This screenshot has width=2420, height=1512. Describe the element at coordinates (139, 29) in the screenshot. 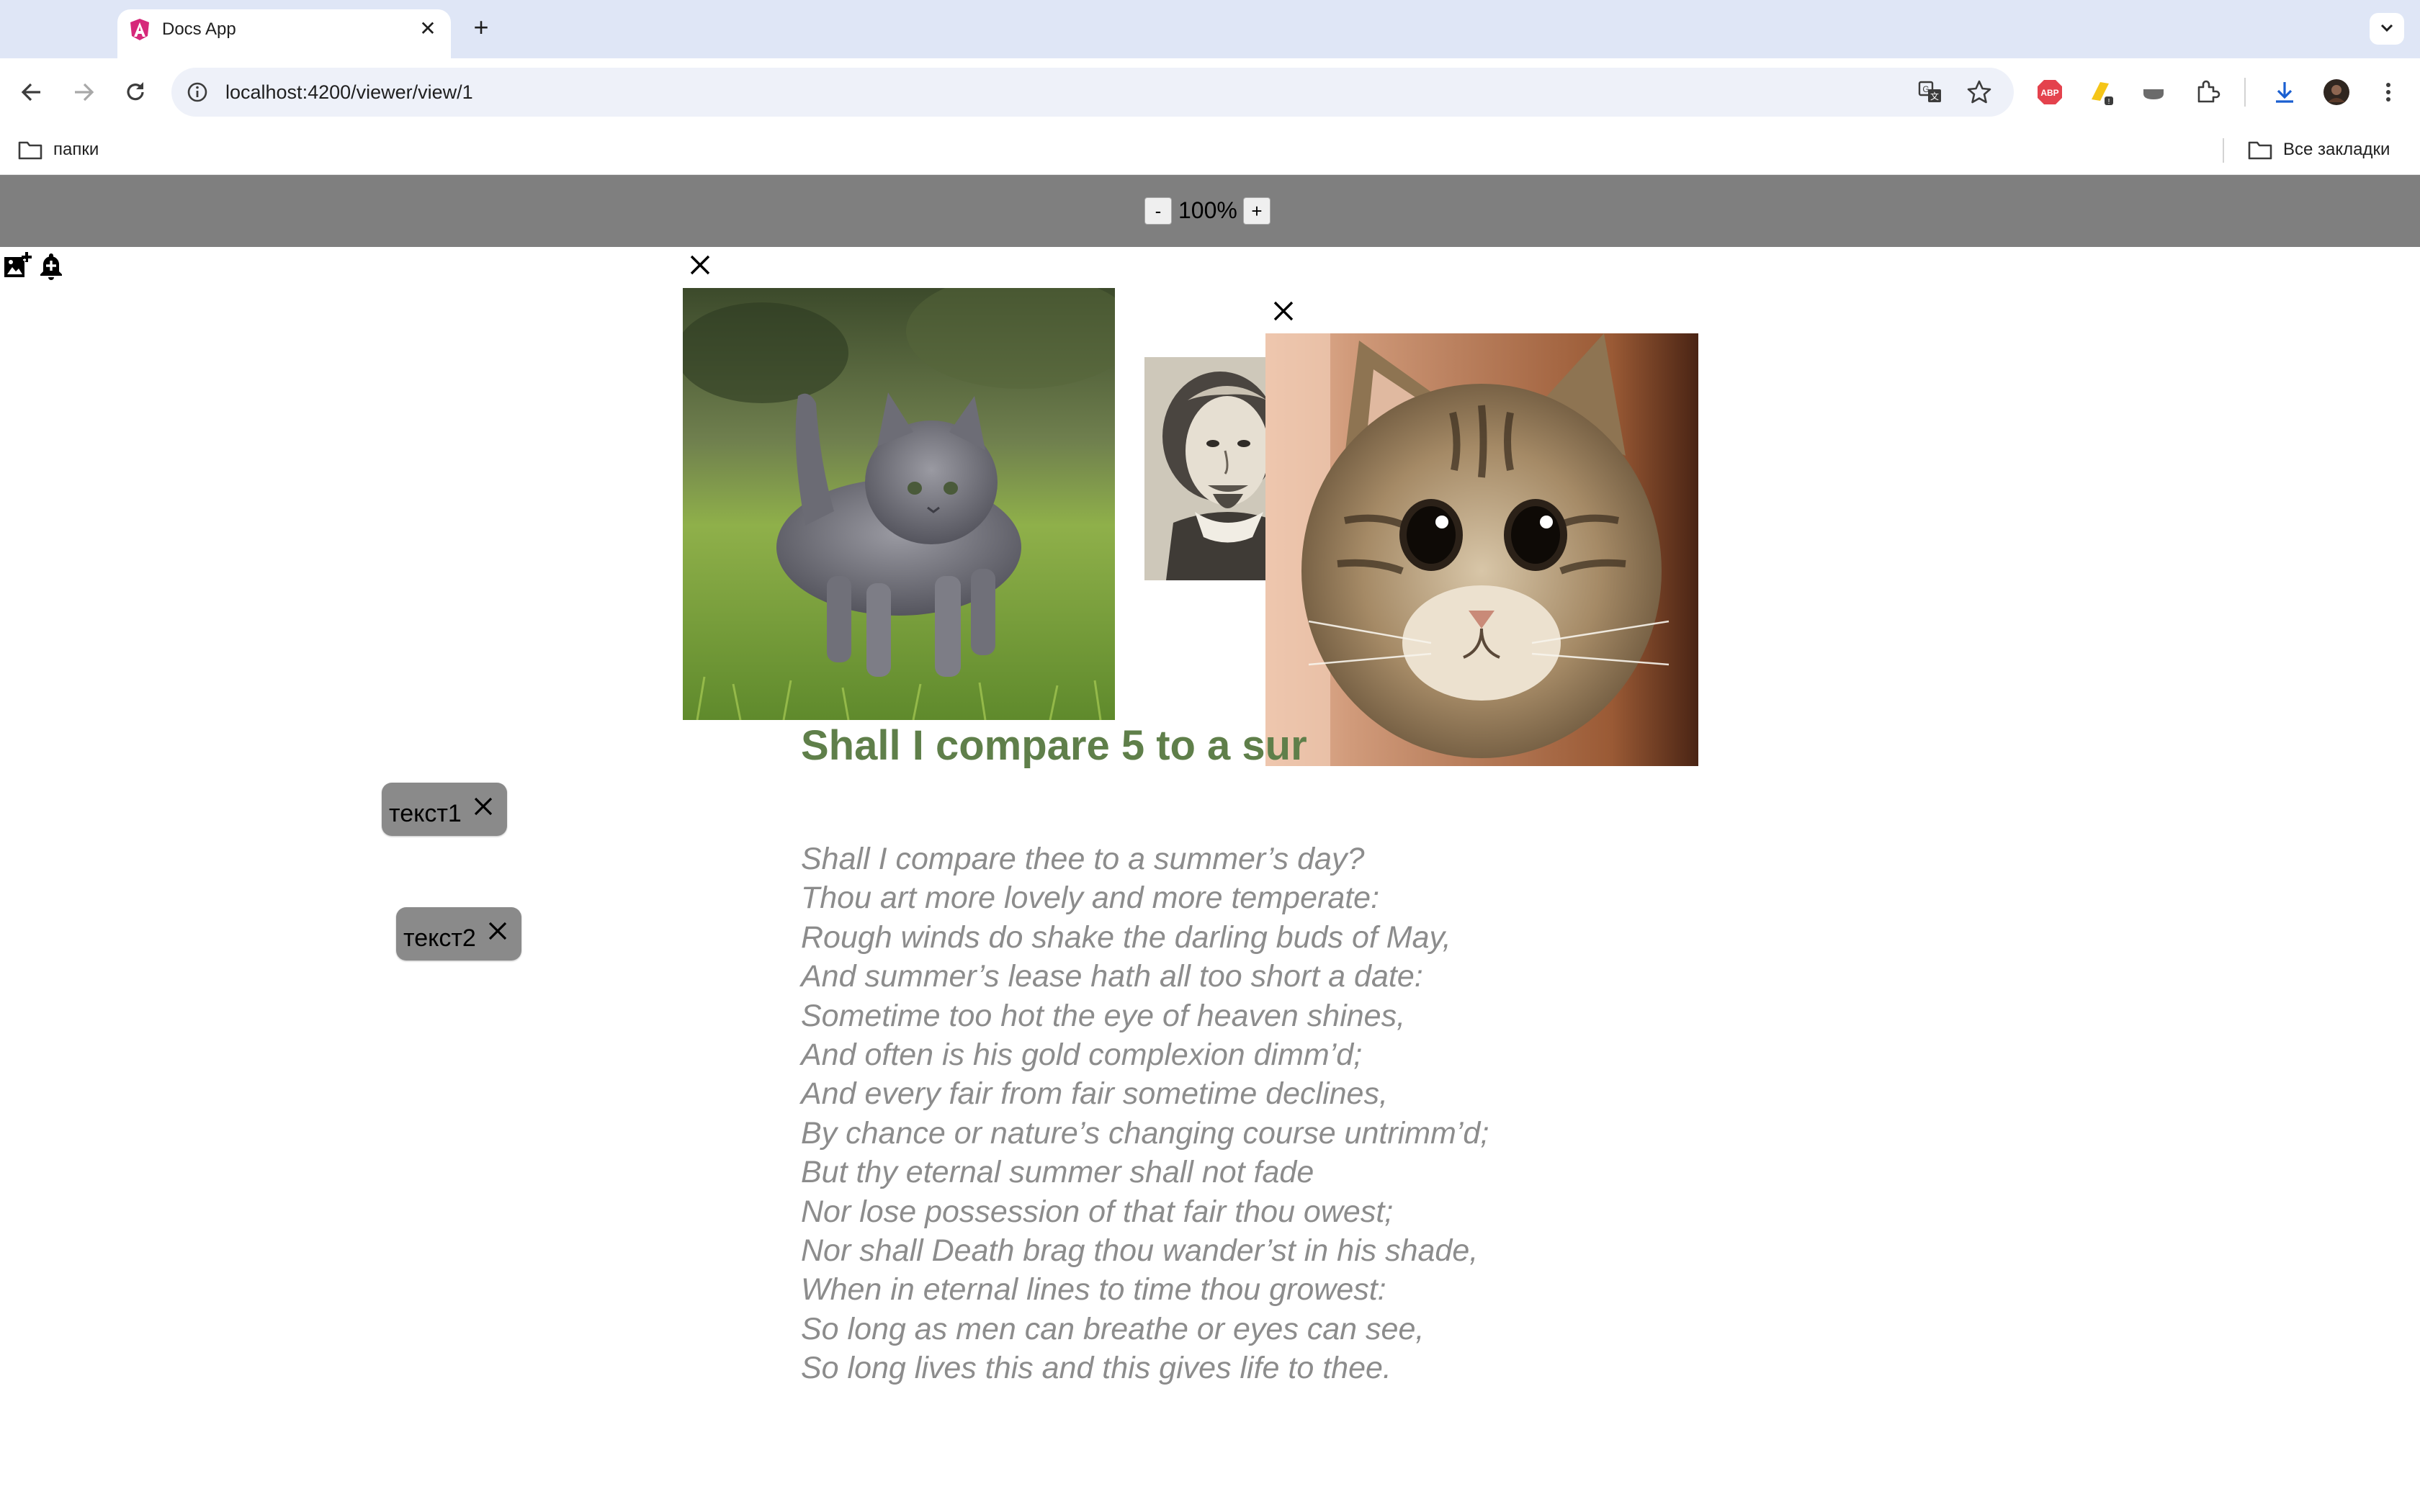

I see `angular-icon` at that location.